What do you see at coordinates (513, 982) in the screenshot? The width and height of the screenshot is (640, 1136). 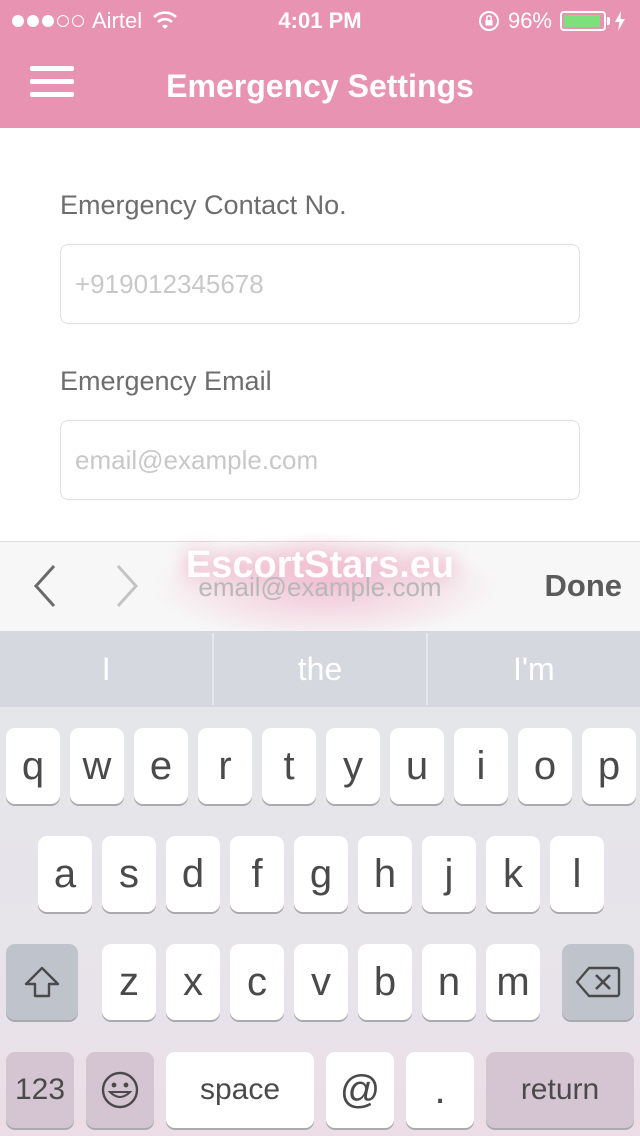 I see `key-m: m` at bounding box center [513, 982].